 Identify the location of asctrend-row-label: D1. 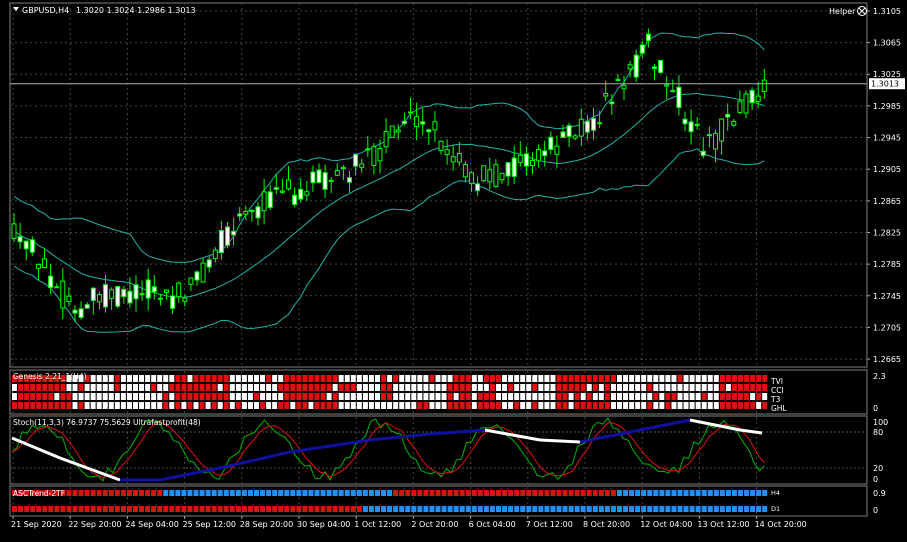
(775, 509).